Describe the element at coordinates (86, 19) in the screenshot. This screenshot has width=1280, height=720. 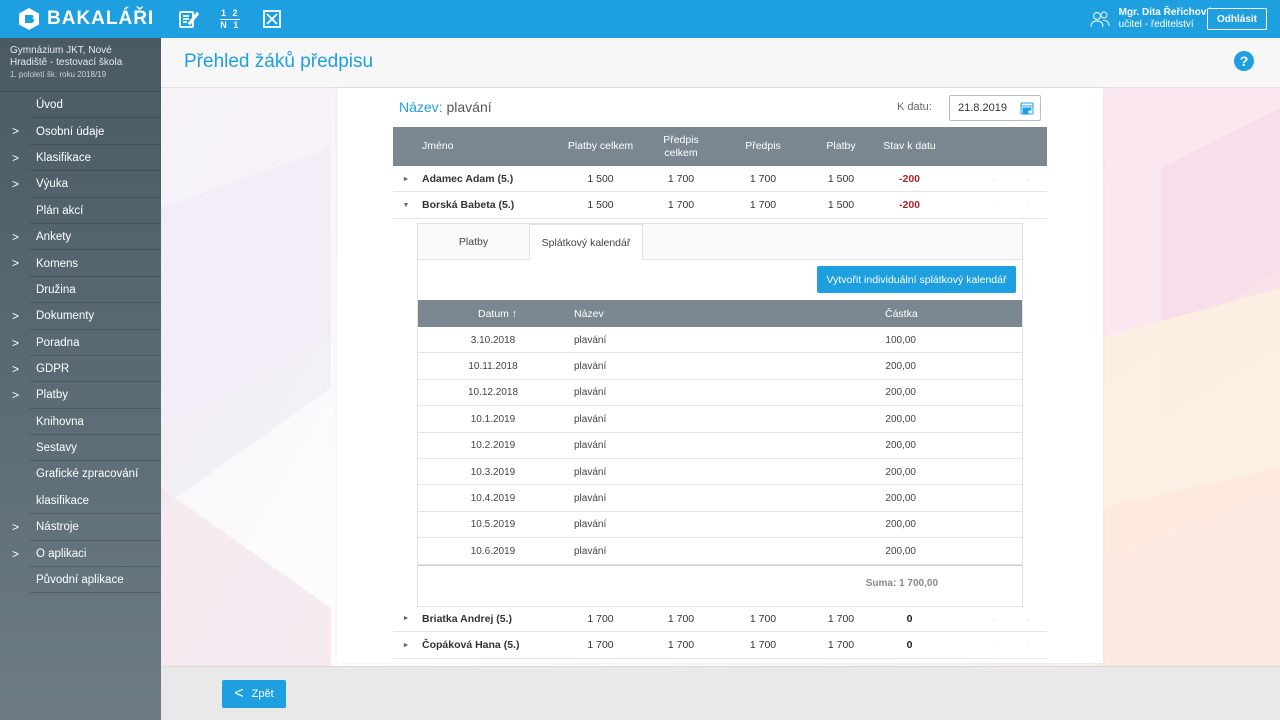
I see `brand-logo: BAKALÁŘI` at that location.